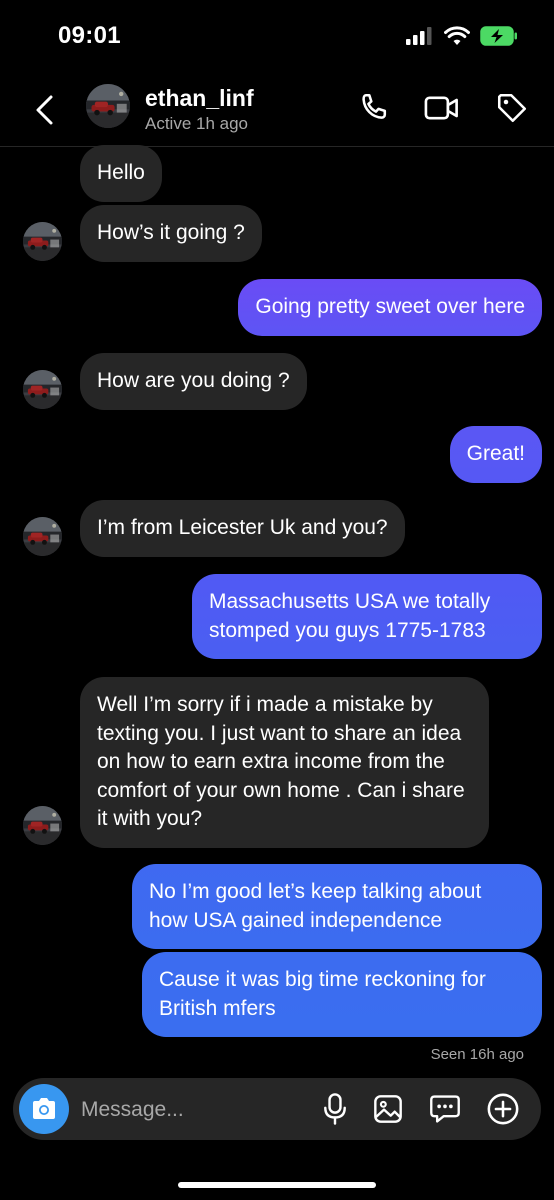 This screenshot has height=1200, width=554. I want to click on signal-icon, so click(420, 38).